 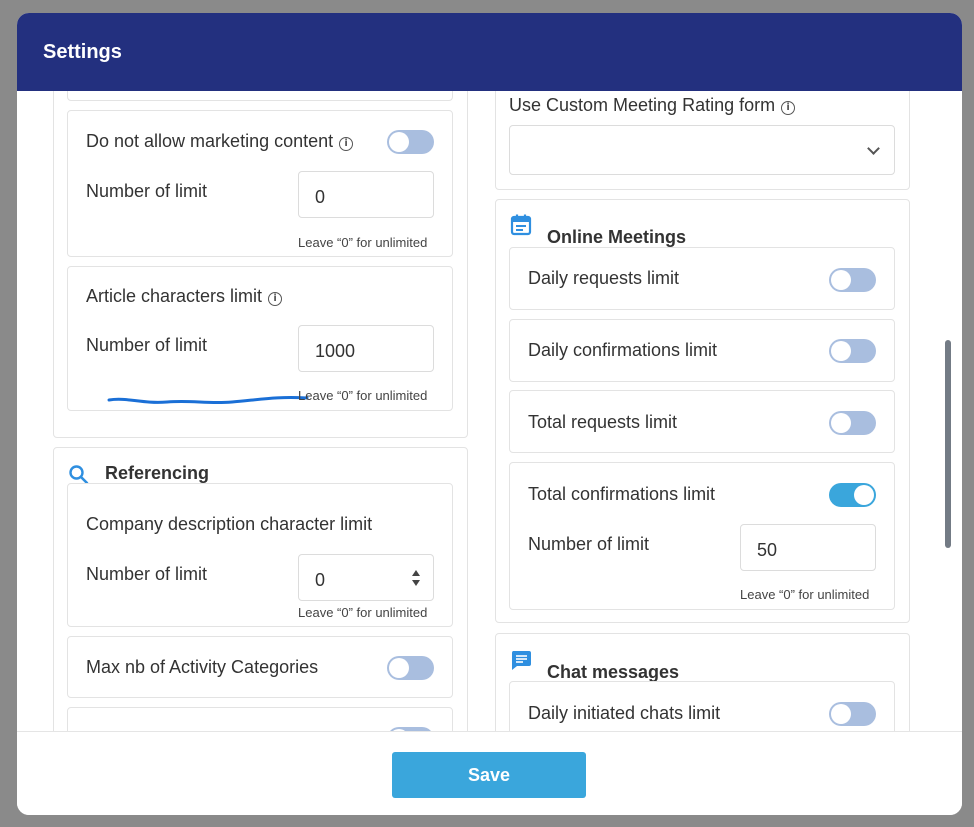 What do you see at coordinates (366, 348) in the screenshot?
I see `article-limit-input: 1000` at bounding box center [366, 348].